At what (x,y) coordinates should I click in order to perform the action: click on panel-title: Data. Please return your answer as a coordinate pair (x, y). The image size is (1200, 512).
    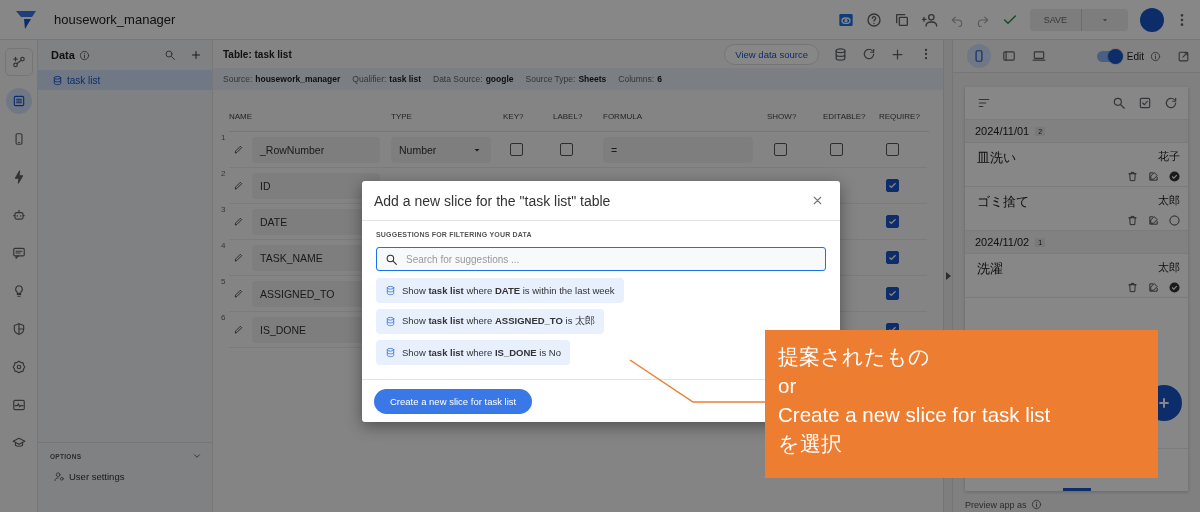
    Looking at the image, I should click on (63, 55).